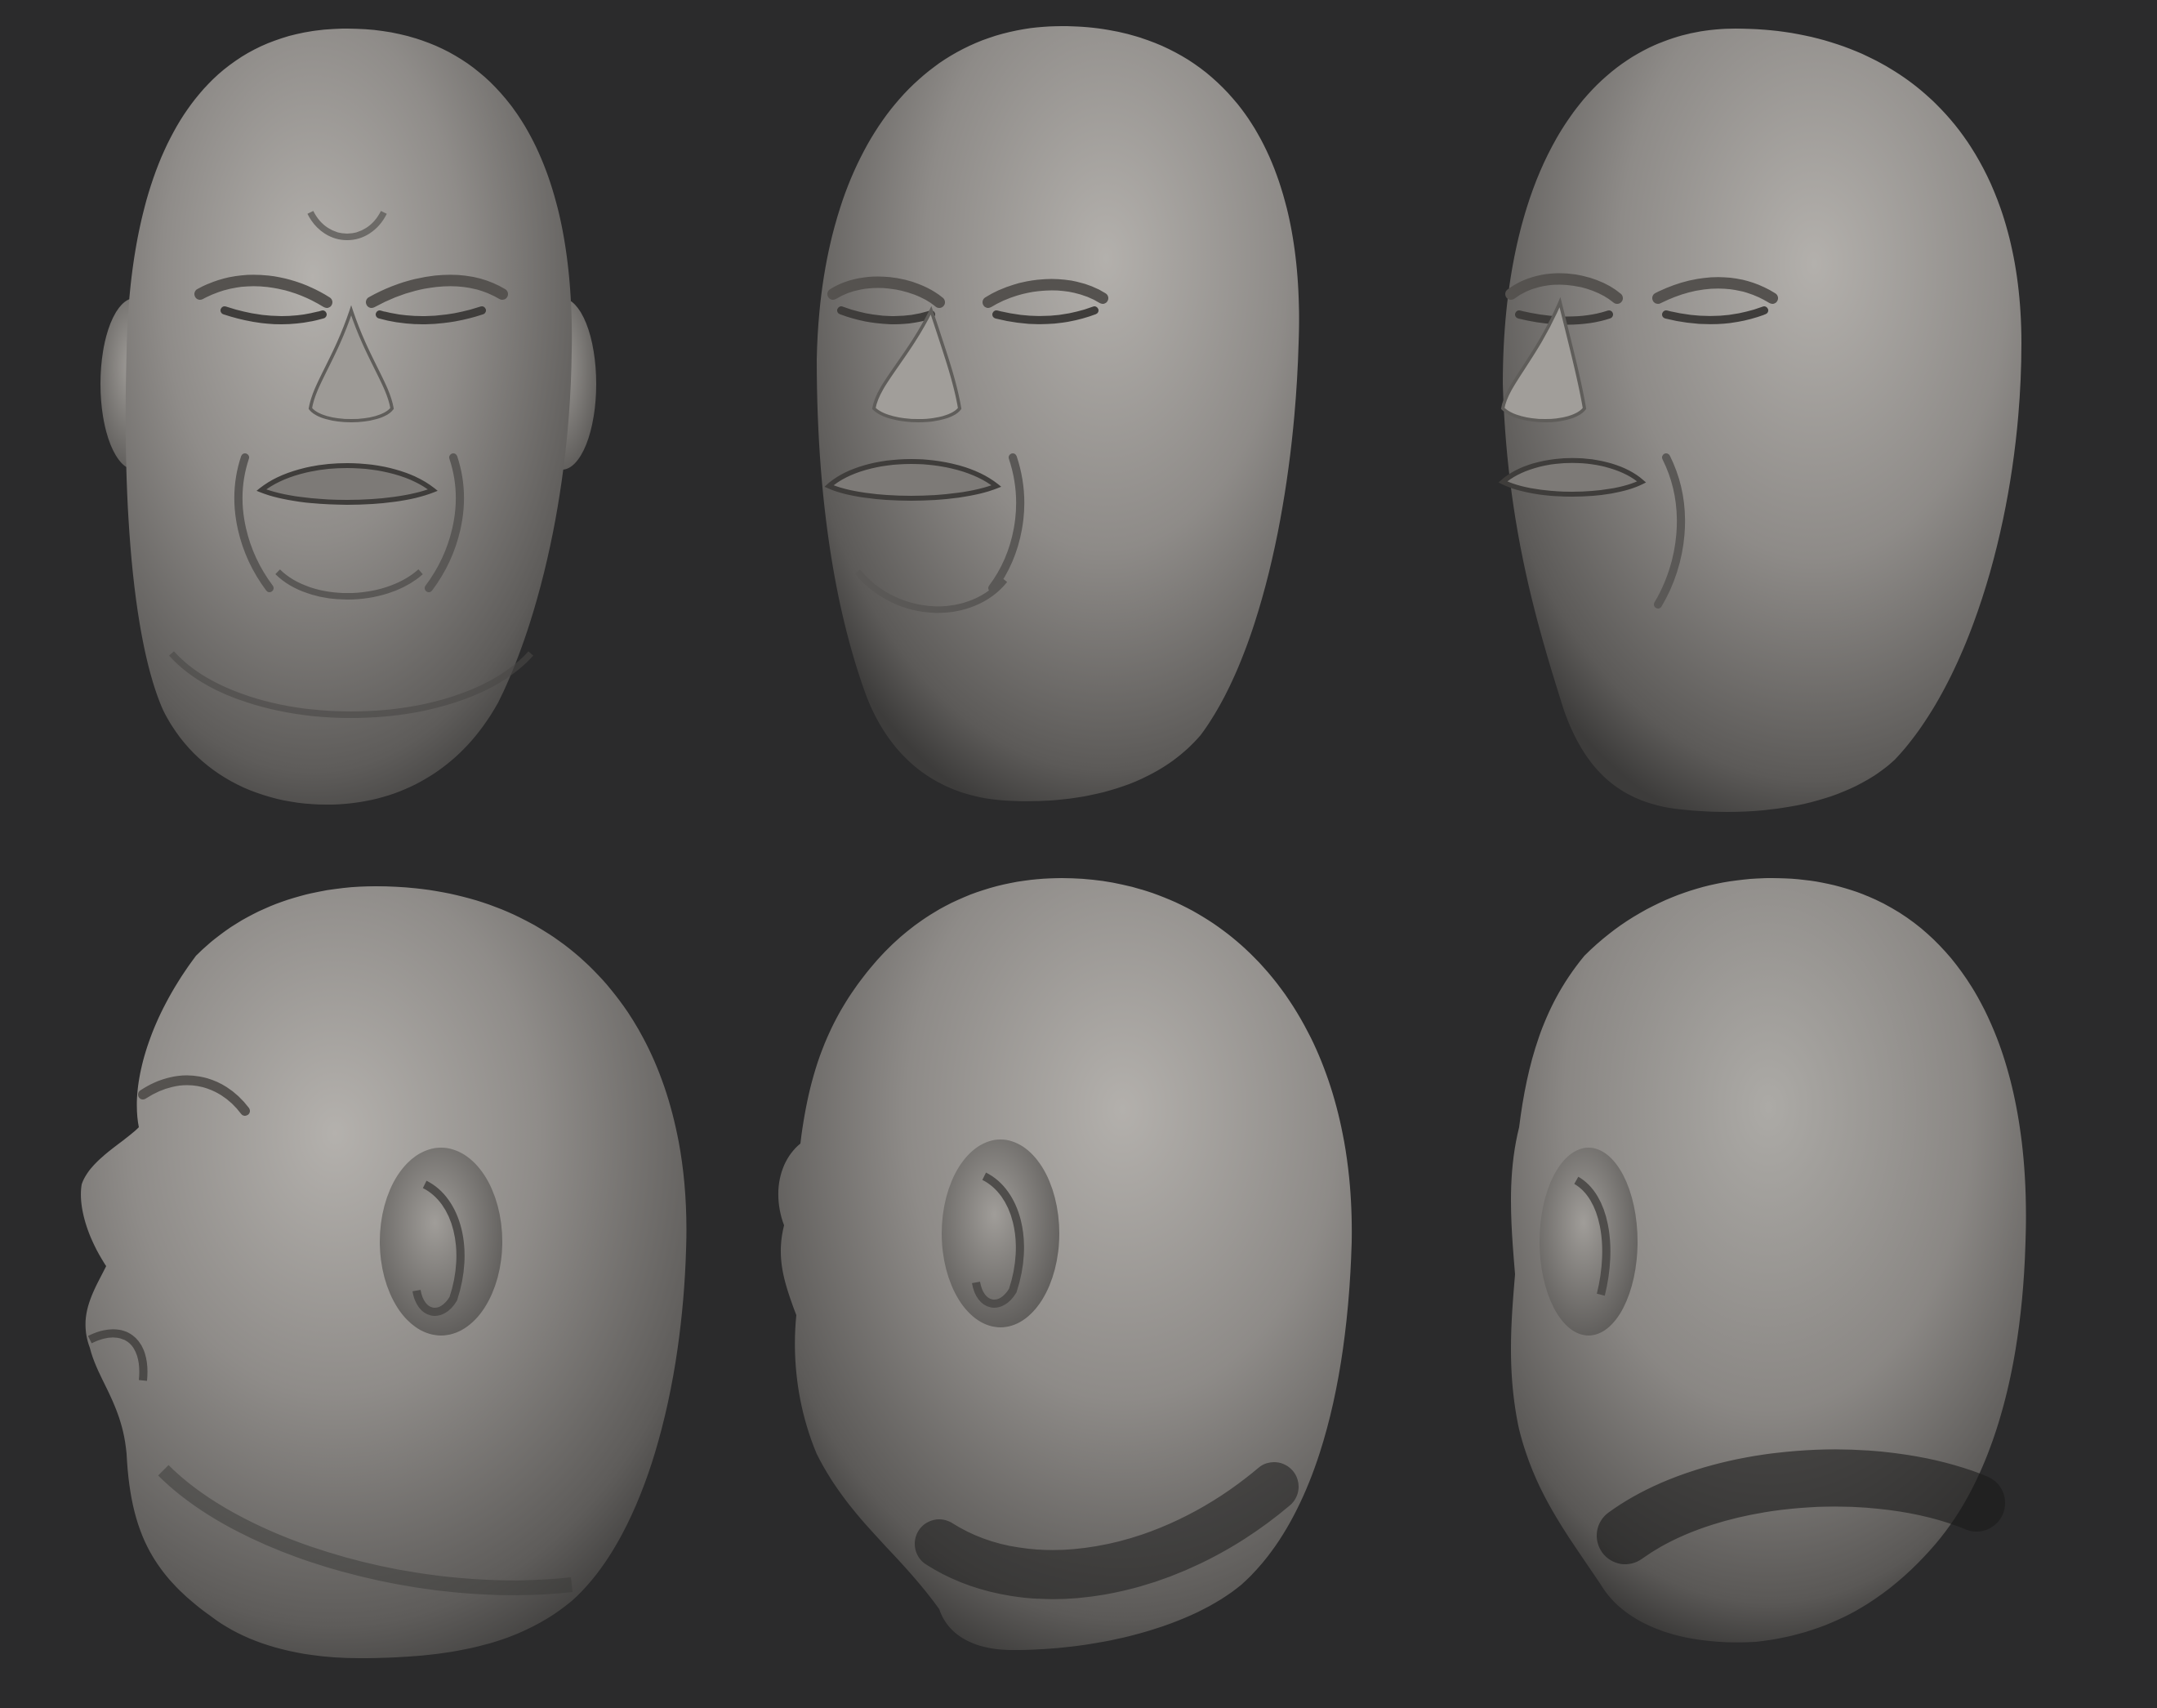  I want to click on head-profile-turn, so click(1762, 421).